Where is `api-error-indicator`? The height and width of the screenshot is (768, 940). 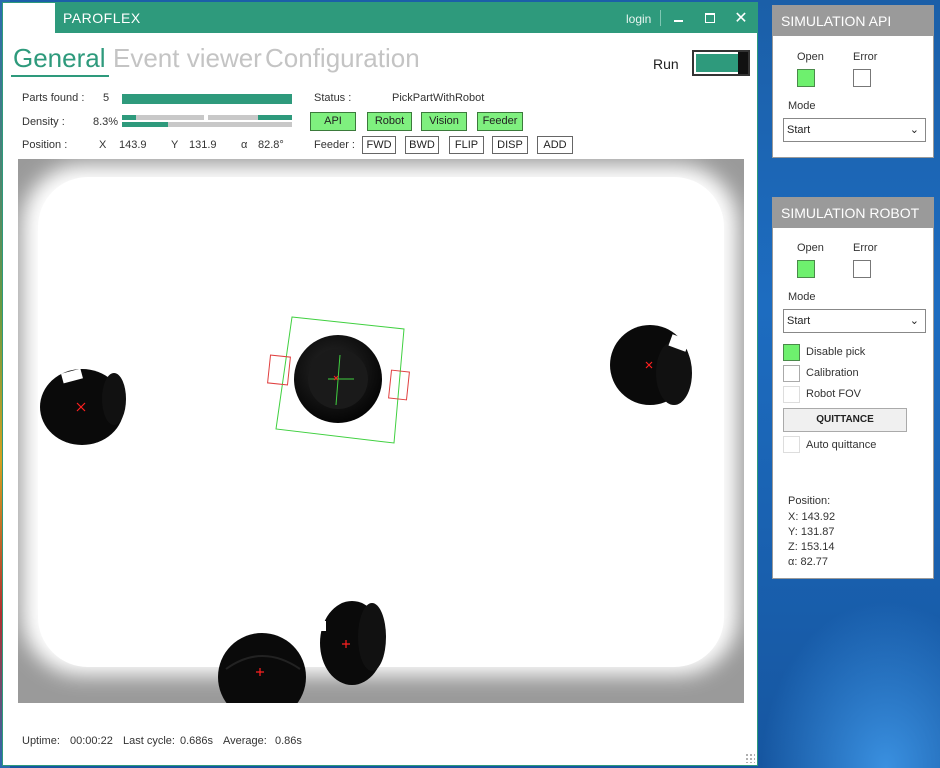 api-error-indicator is located at coordinates (862, 78).